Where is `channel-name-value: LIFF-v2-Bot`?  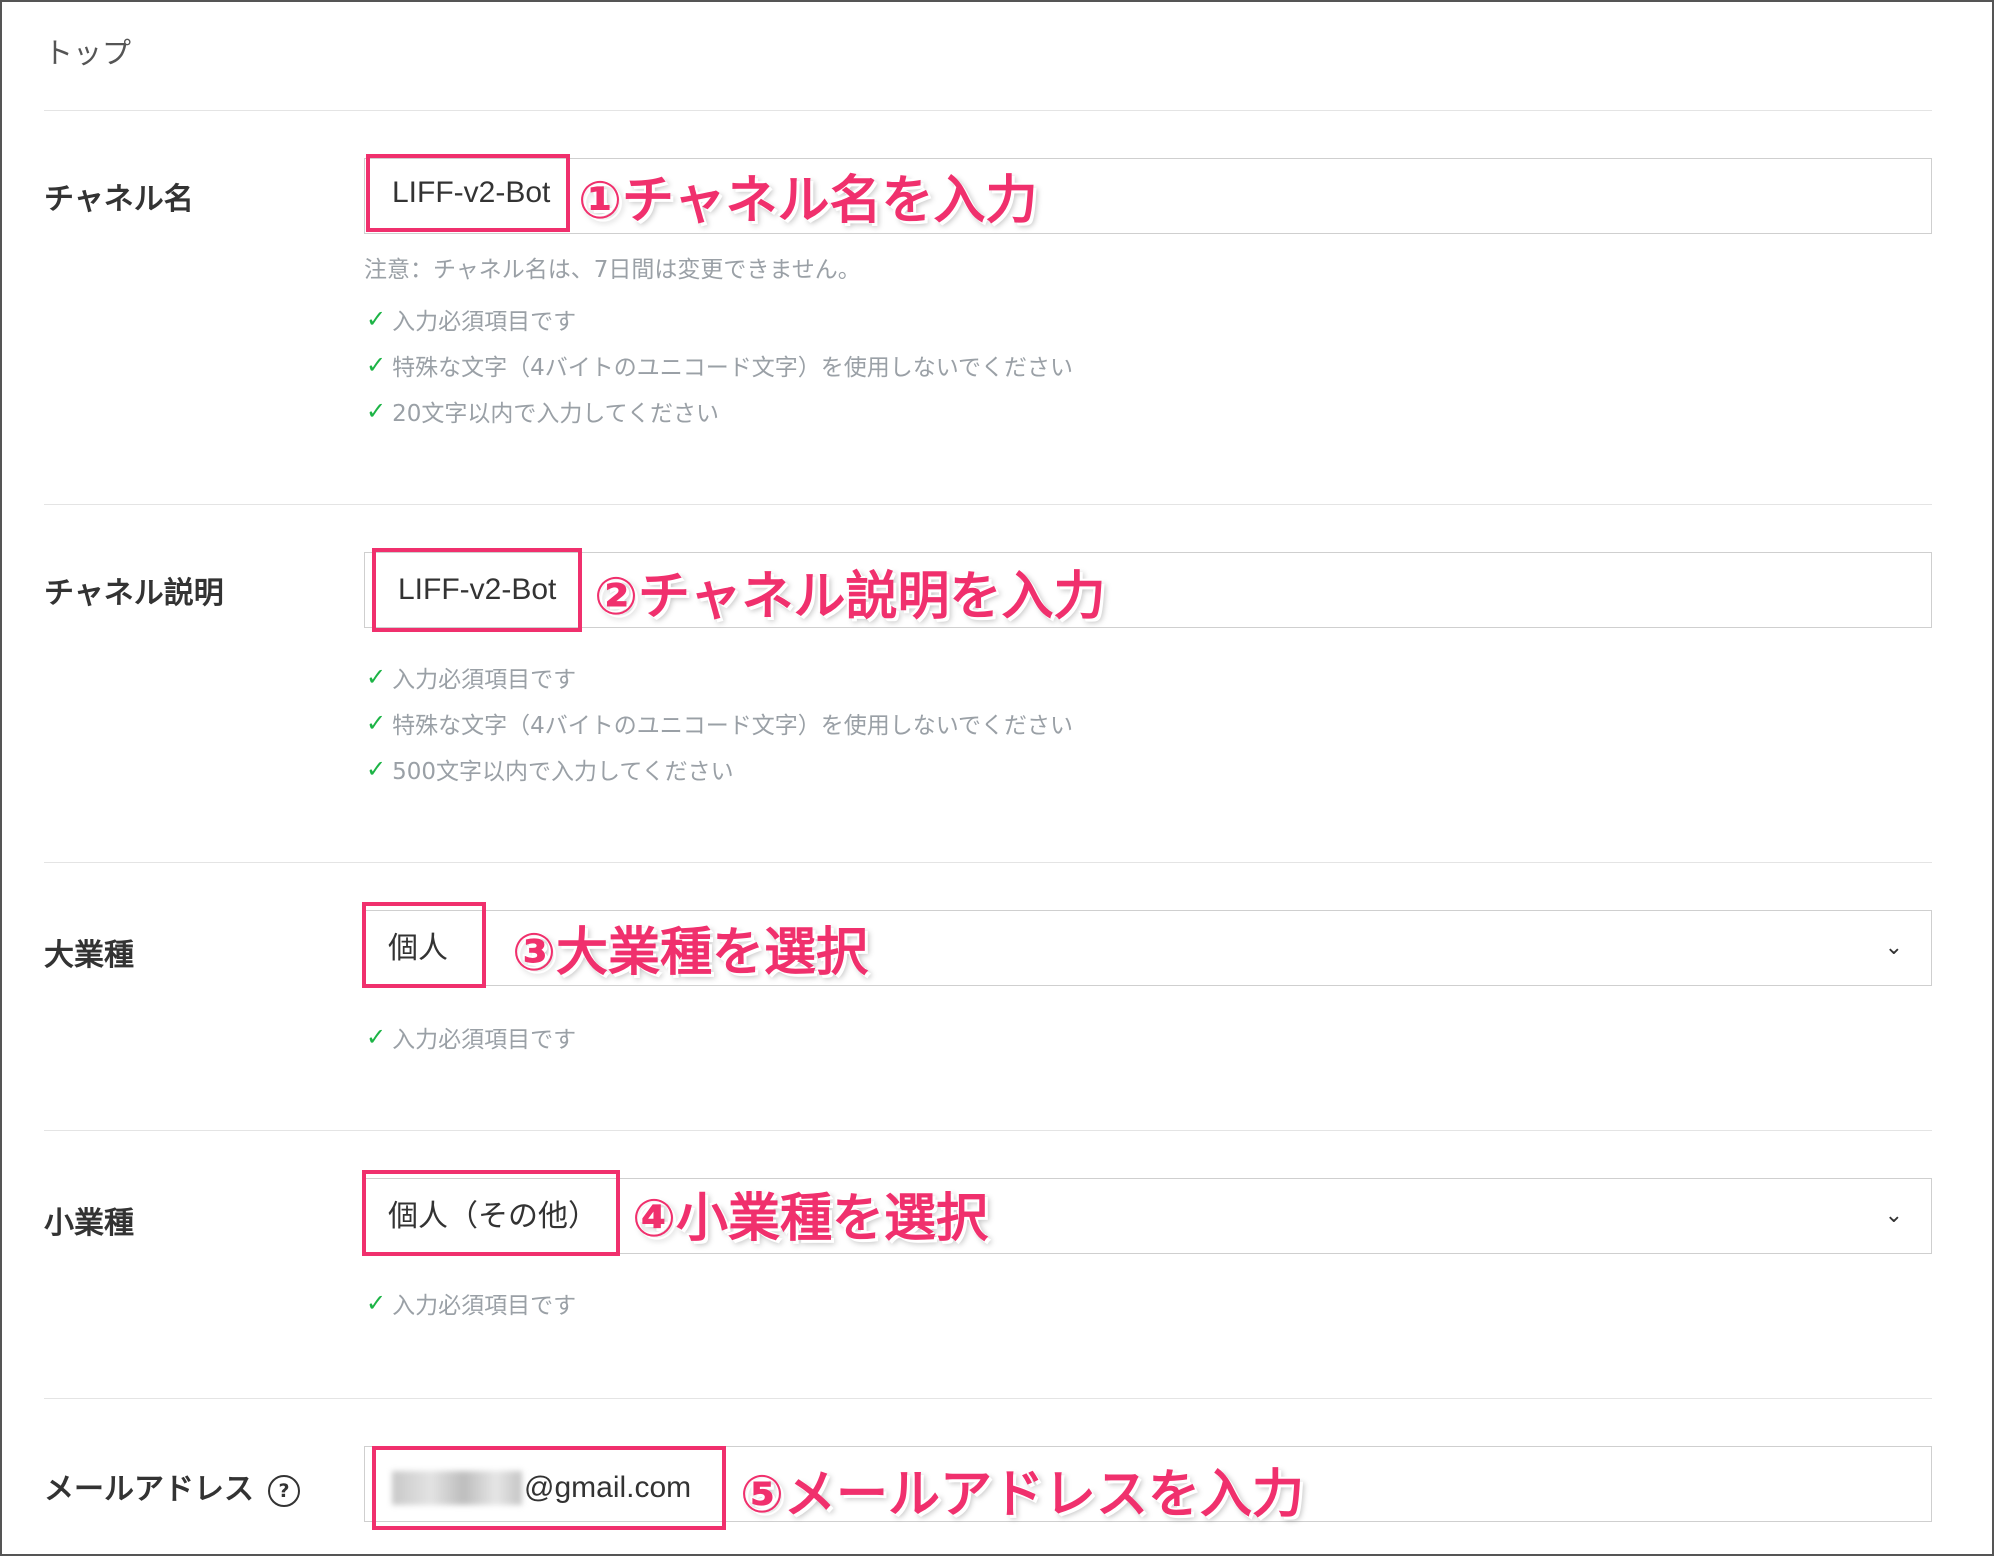 channel-name-value: LIFF-v2-Bot is located at coordinates (468, 193).